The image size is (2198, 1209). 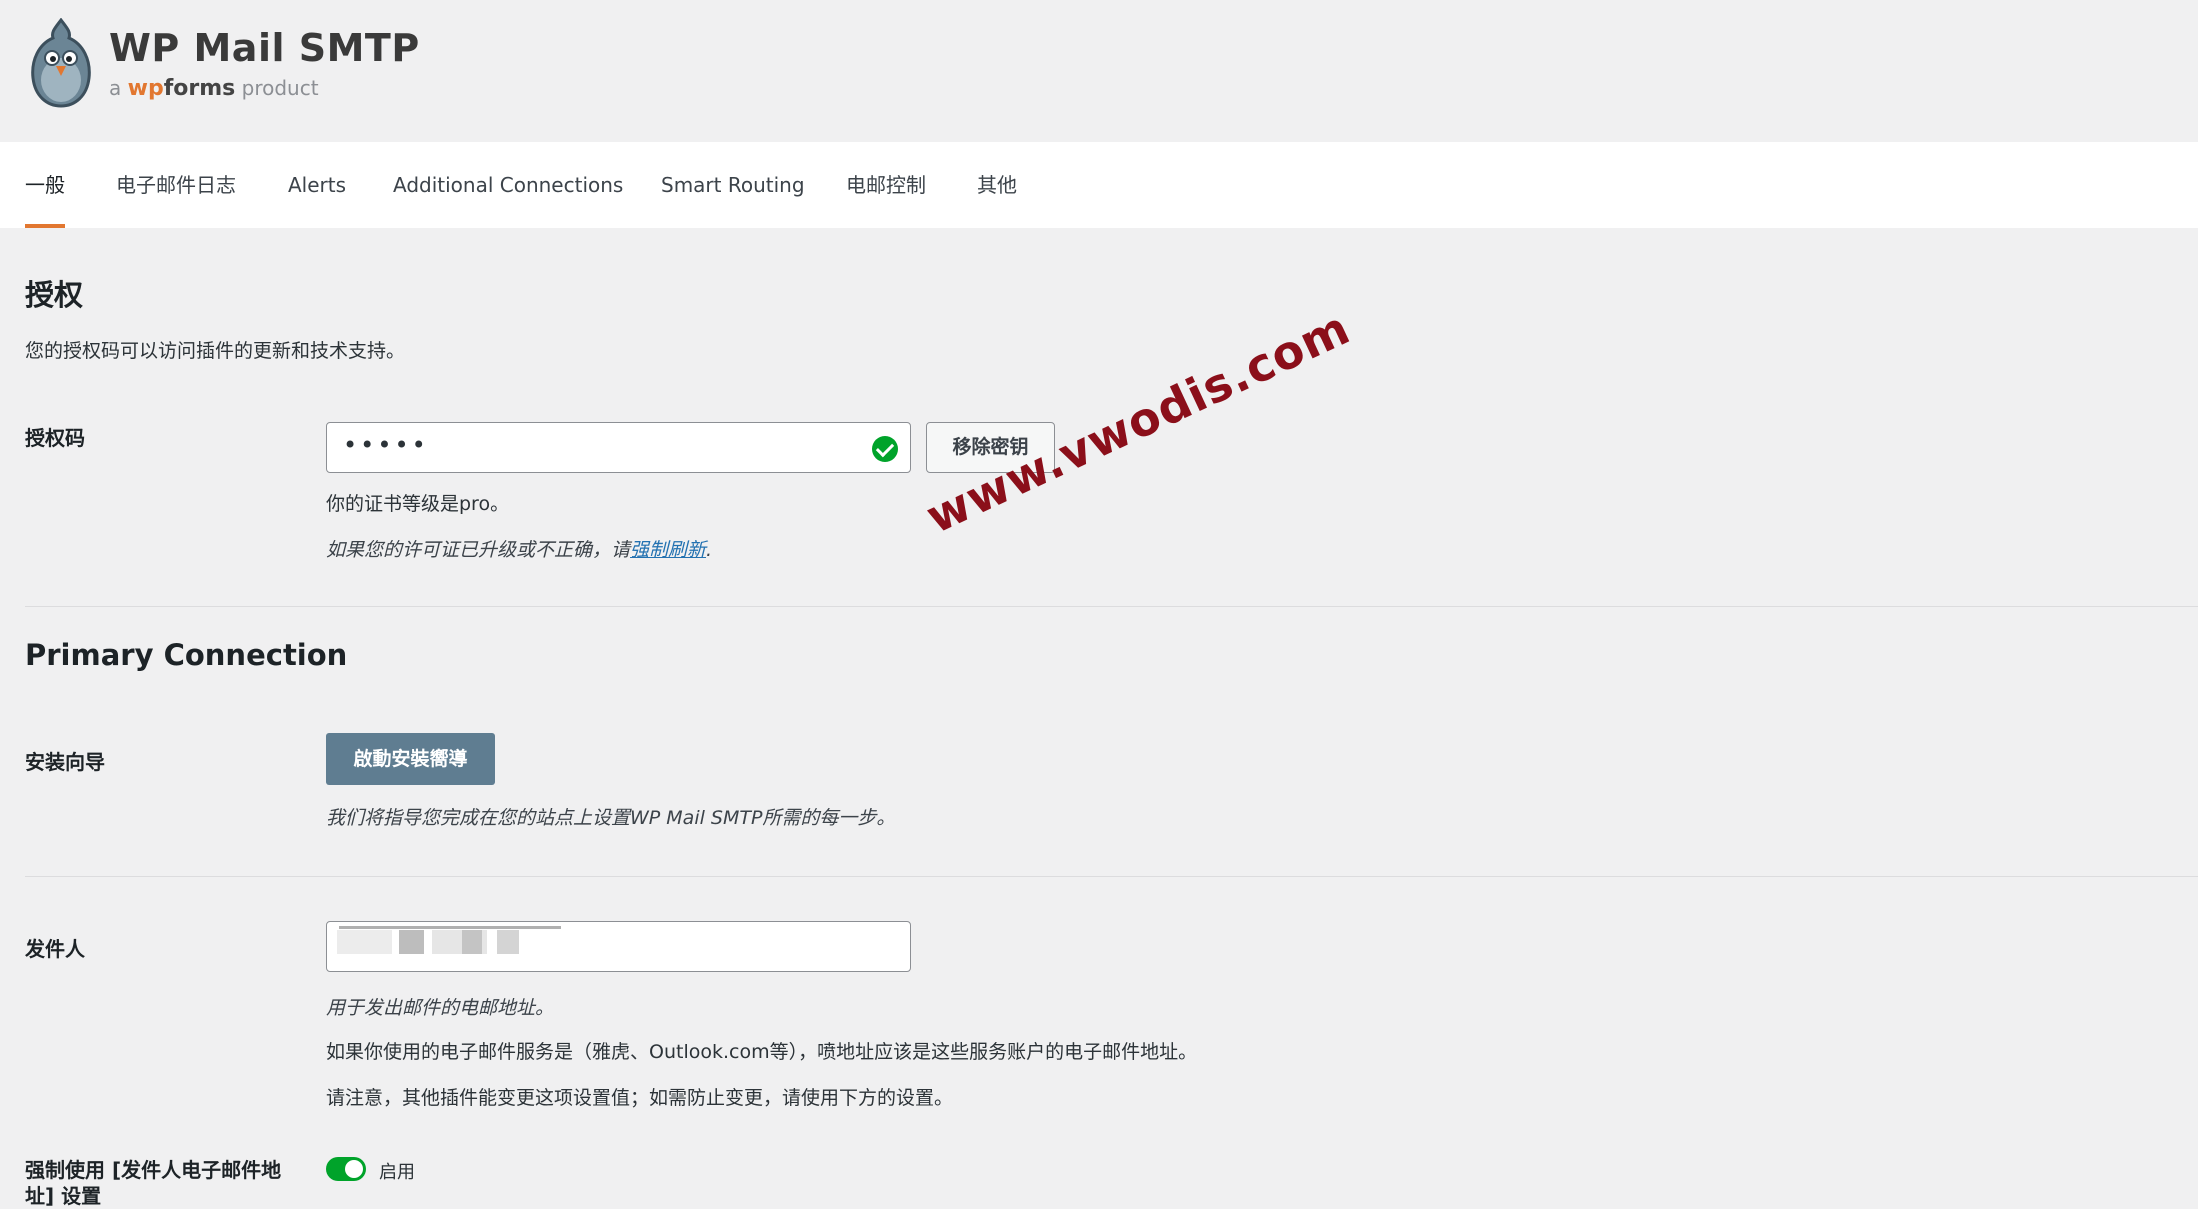 I want to click on setup-wizard-label: 安装向导, so click(x=65, y=762).